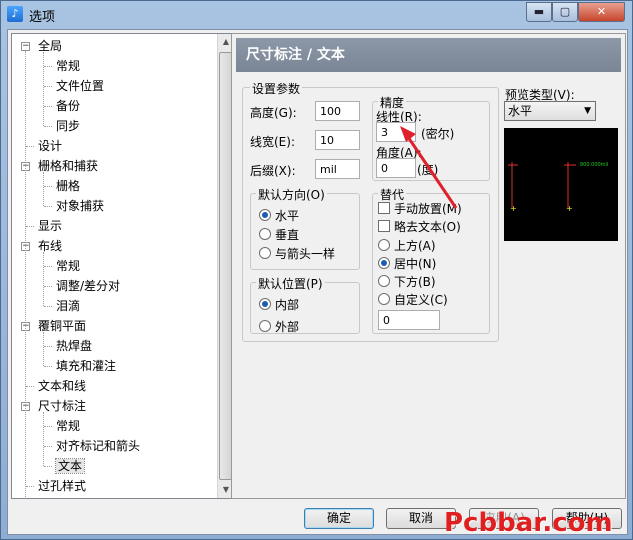 Image resolution: width=633 pixels, height=540 pixels. Describe the element at coordinates (601, 12) in the screenshot. I see `close-button: ✕` at that location.